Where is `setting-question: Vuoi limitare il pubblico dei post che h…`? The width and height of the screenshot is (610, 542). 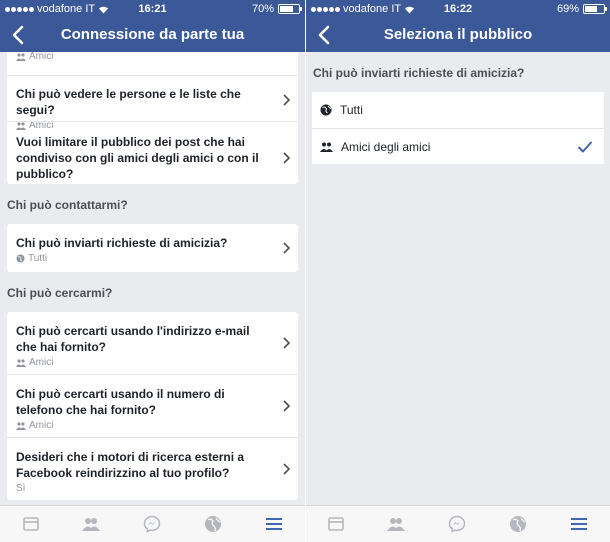 setting-question: Vuoi limitare il pubblico dei post che h… is located at coordinates (137, 158).